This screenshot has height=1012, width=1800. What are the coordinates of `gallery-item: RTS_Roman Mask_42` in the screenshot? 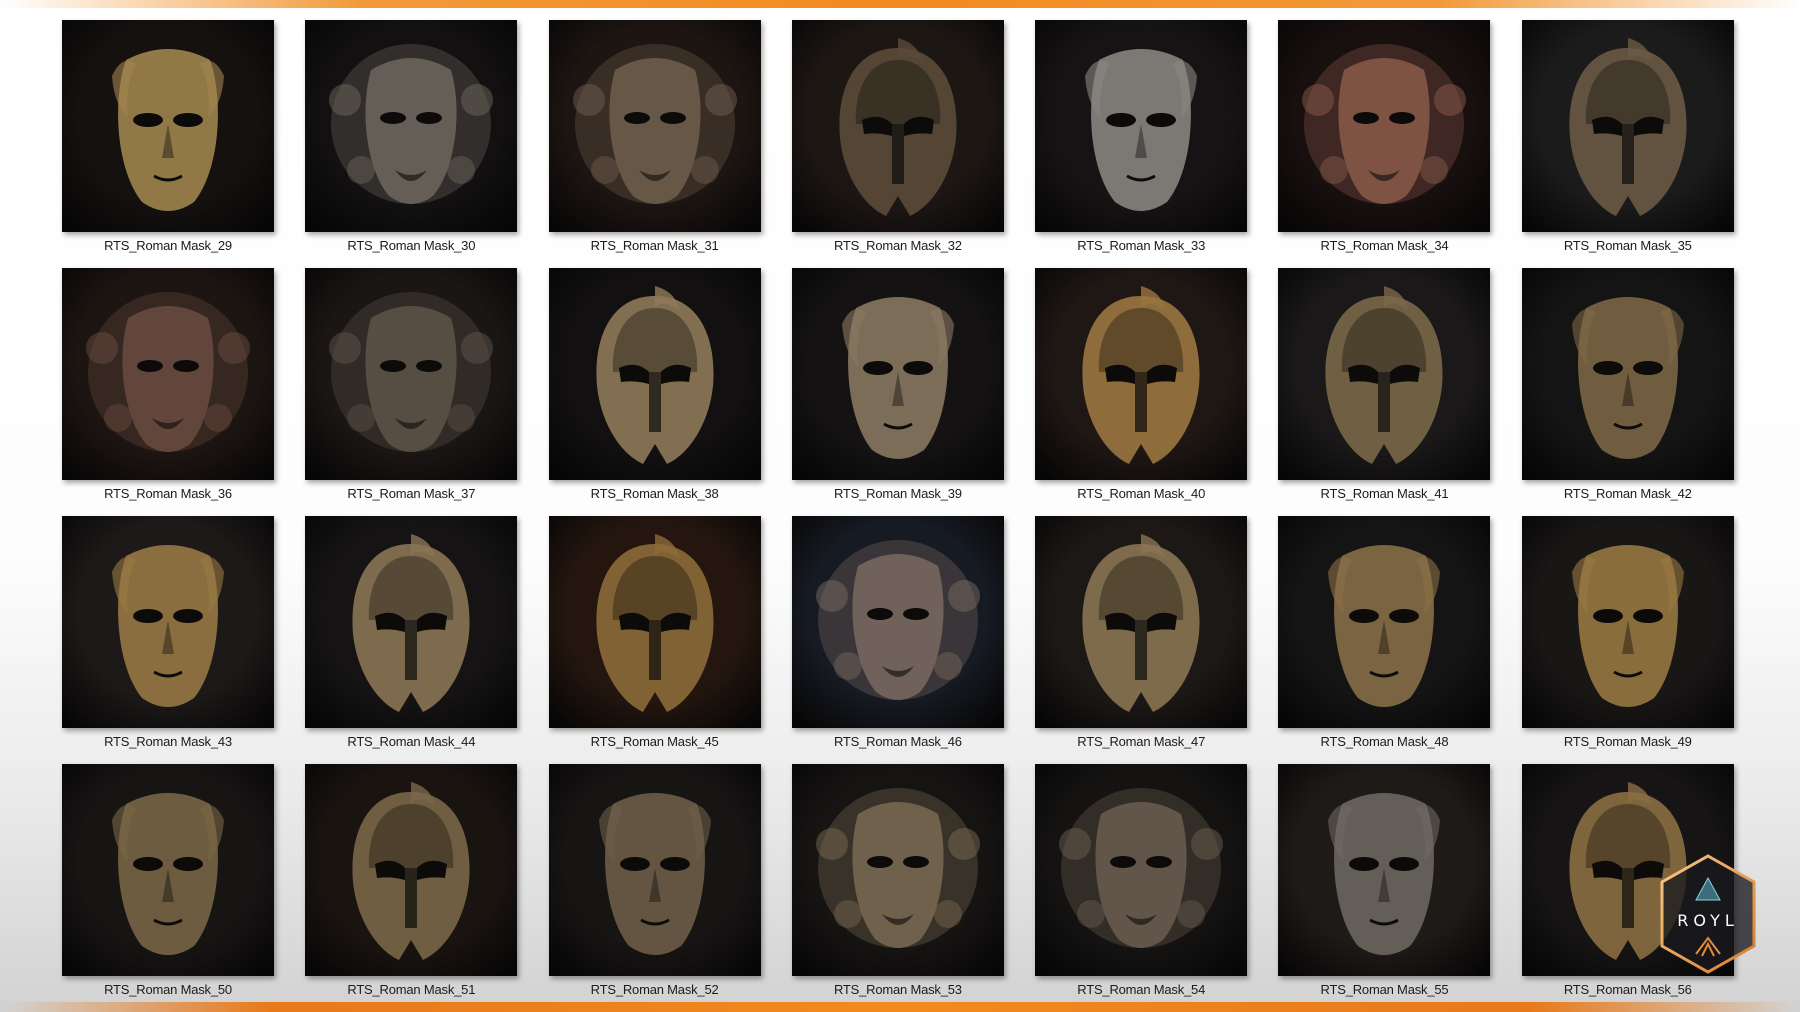 It's located at (1627, 384).